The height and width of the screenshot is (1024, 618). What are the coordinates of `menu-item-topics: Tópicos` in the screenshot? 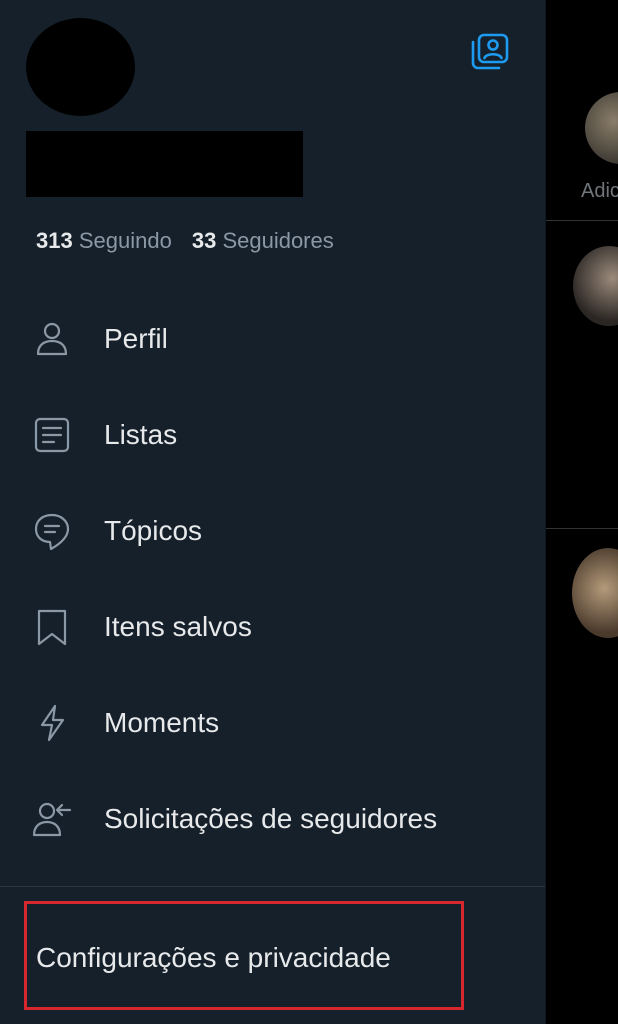 It's located at (272, 530).